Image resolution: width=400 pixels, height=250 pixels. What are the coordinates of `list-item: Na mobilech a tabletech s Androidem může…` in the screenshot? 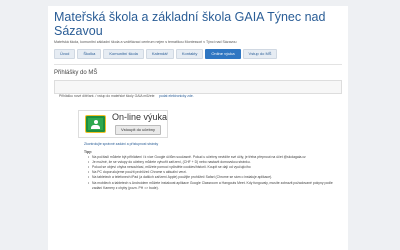 It's located at (215, 186).